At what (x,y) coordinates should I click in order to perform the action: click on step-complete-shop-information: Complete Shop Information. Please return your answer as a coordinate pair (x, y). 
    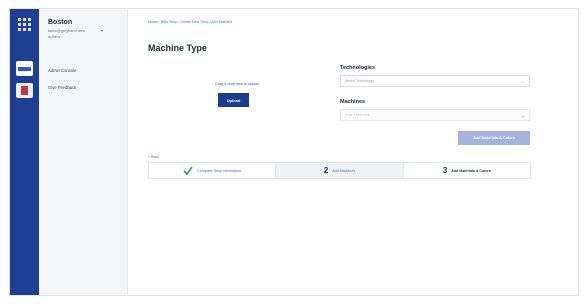
    Looking at the image, I should click on (213, 170).